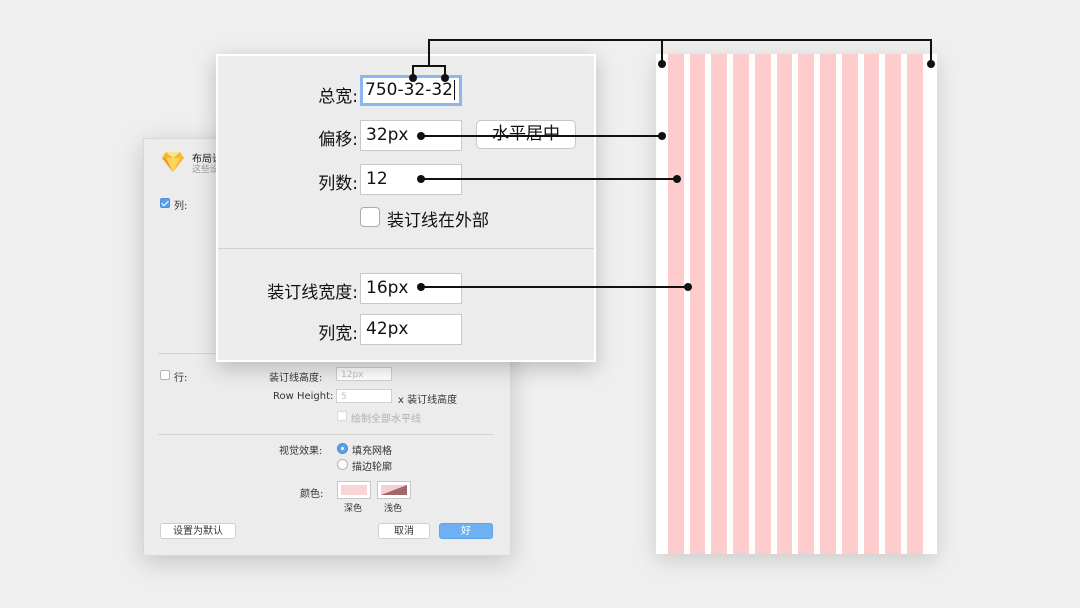 The image size is (1080, 608). Describe the element at coordinates (454, 90) in the screenshot. I see `text-caret` at that location.